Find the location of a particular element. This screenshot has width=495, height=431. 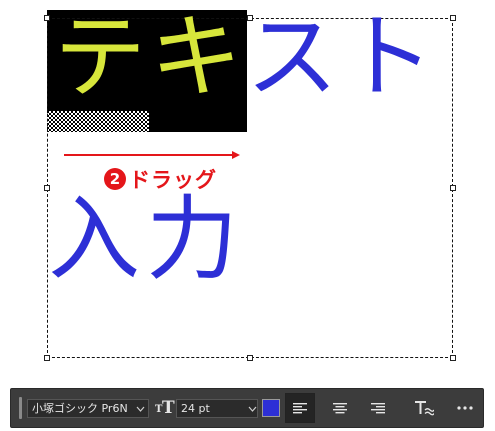

font-size-icon: TT is located at coordinates (165, 408).